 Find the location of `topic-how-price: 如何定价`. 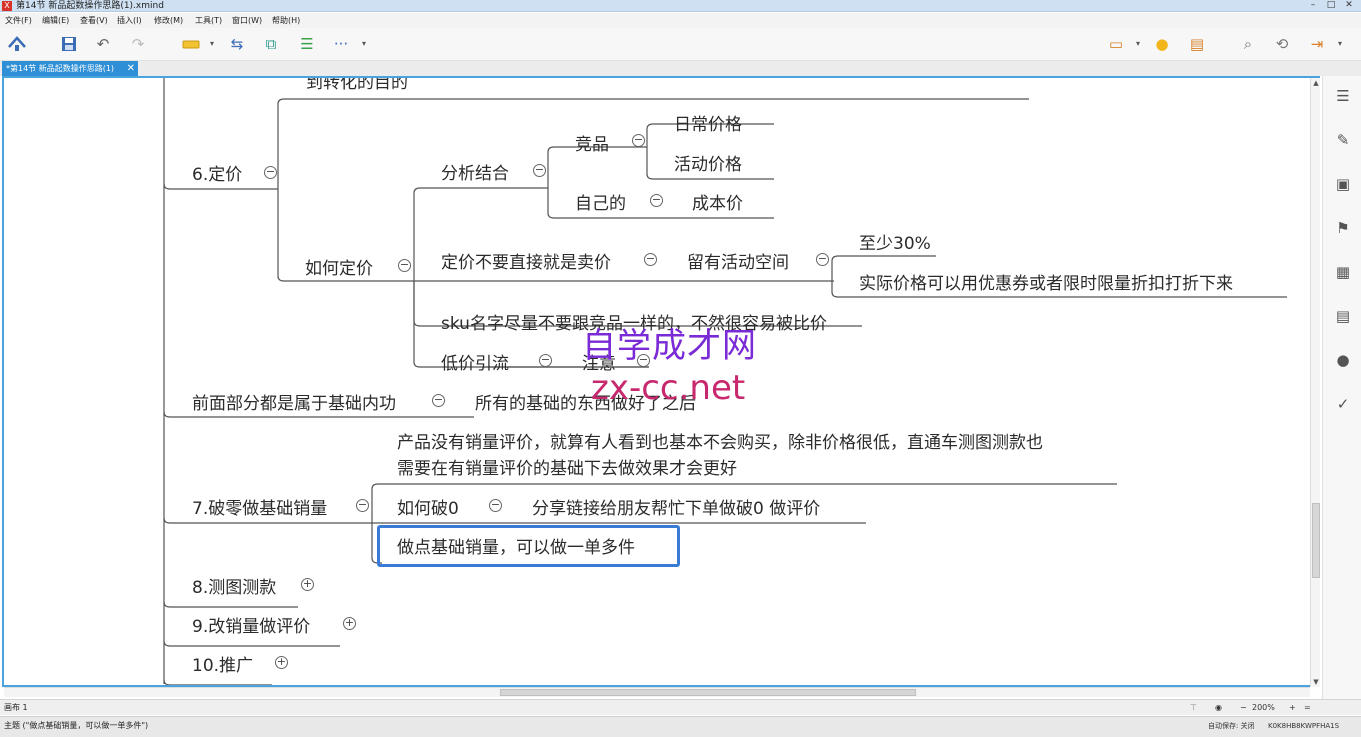

topic-how-price: 如何定价 is located at coordinates (339, 269).